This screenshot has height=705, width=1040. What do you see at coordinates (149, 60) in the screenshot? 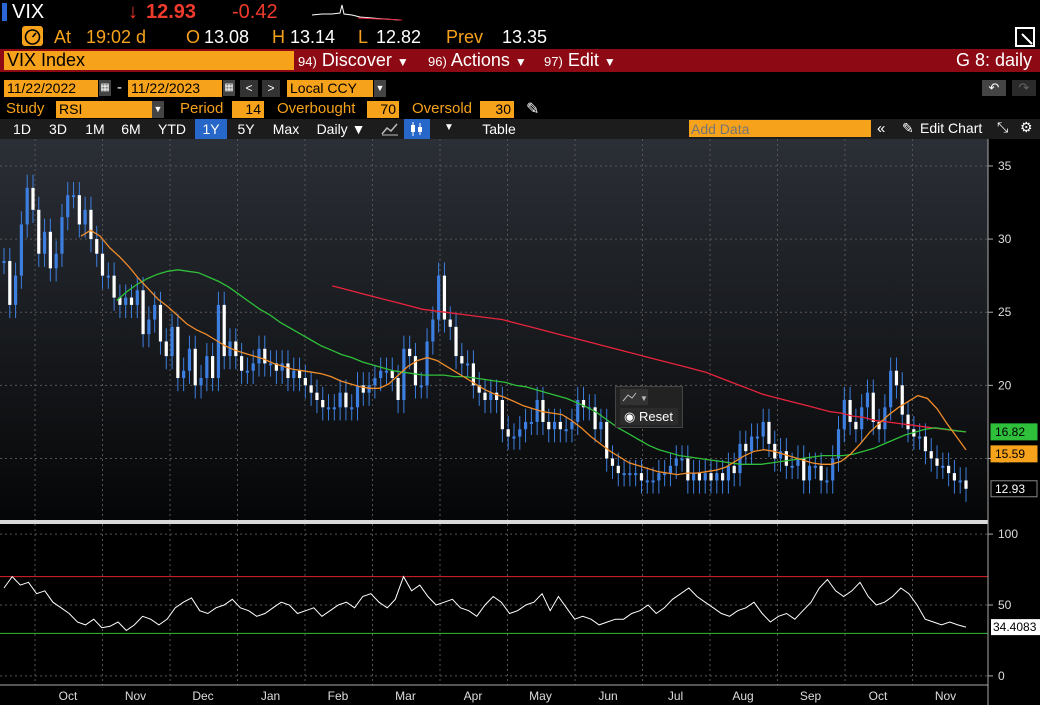
I see `security-field: VIX Index` at bounding box center [149, 60].